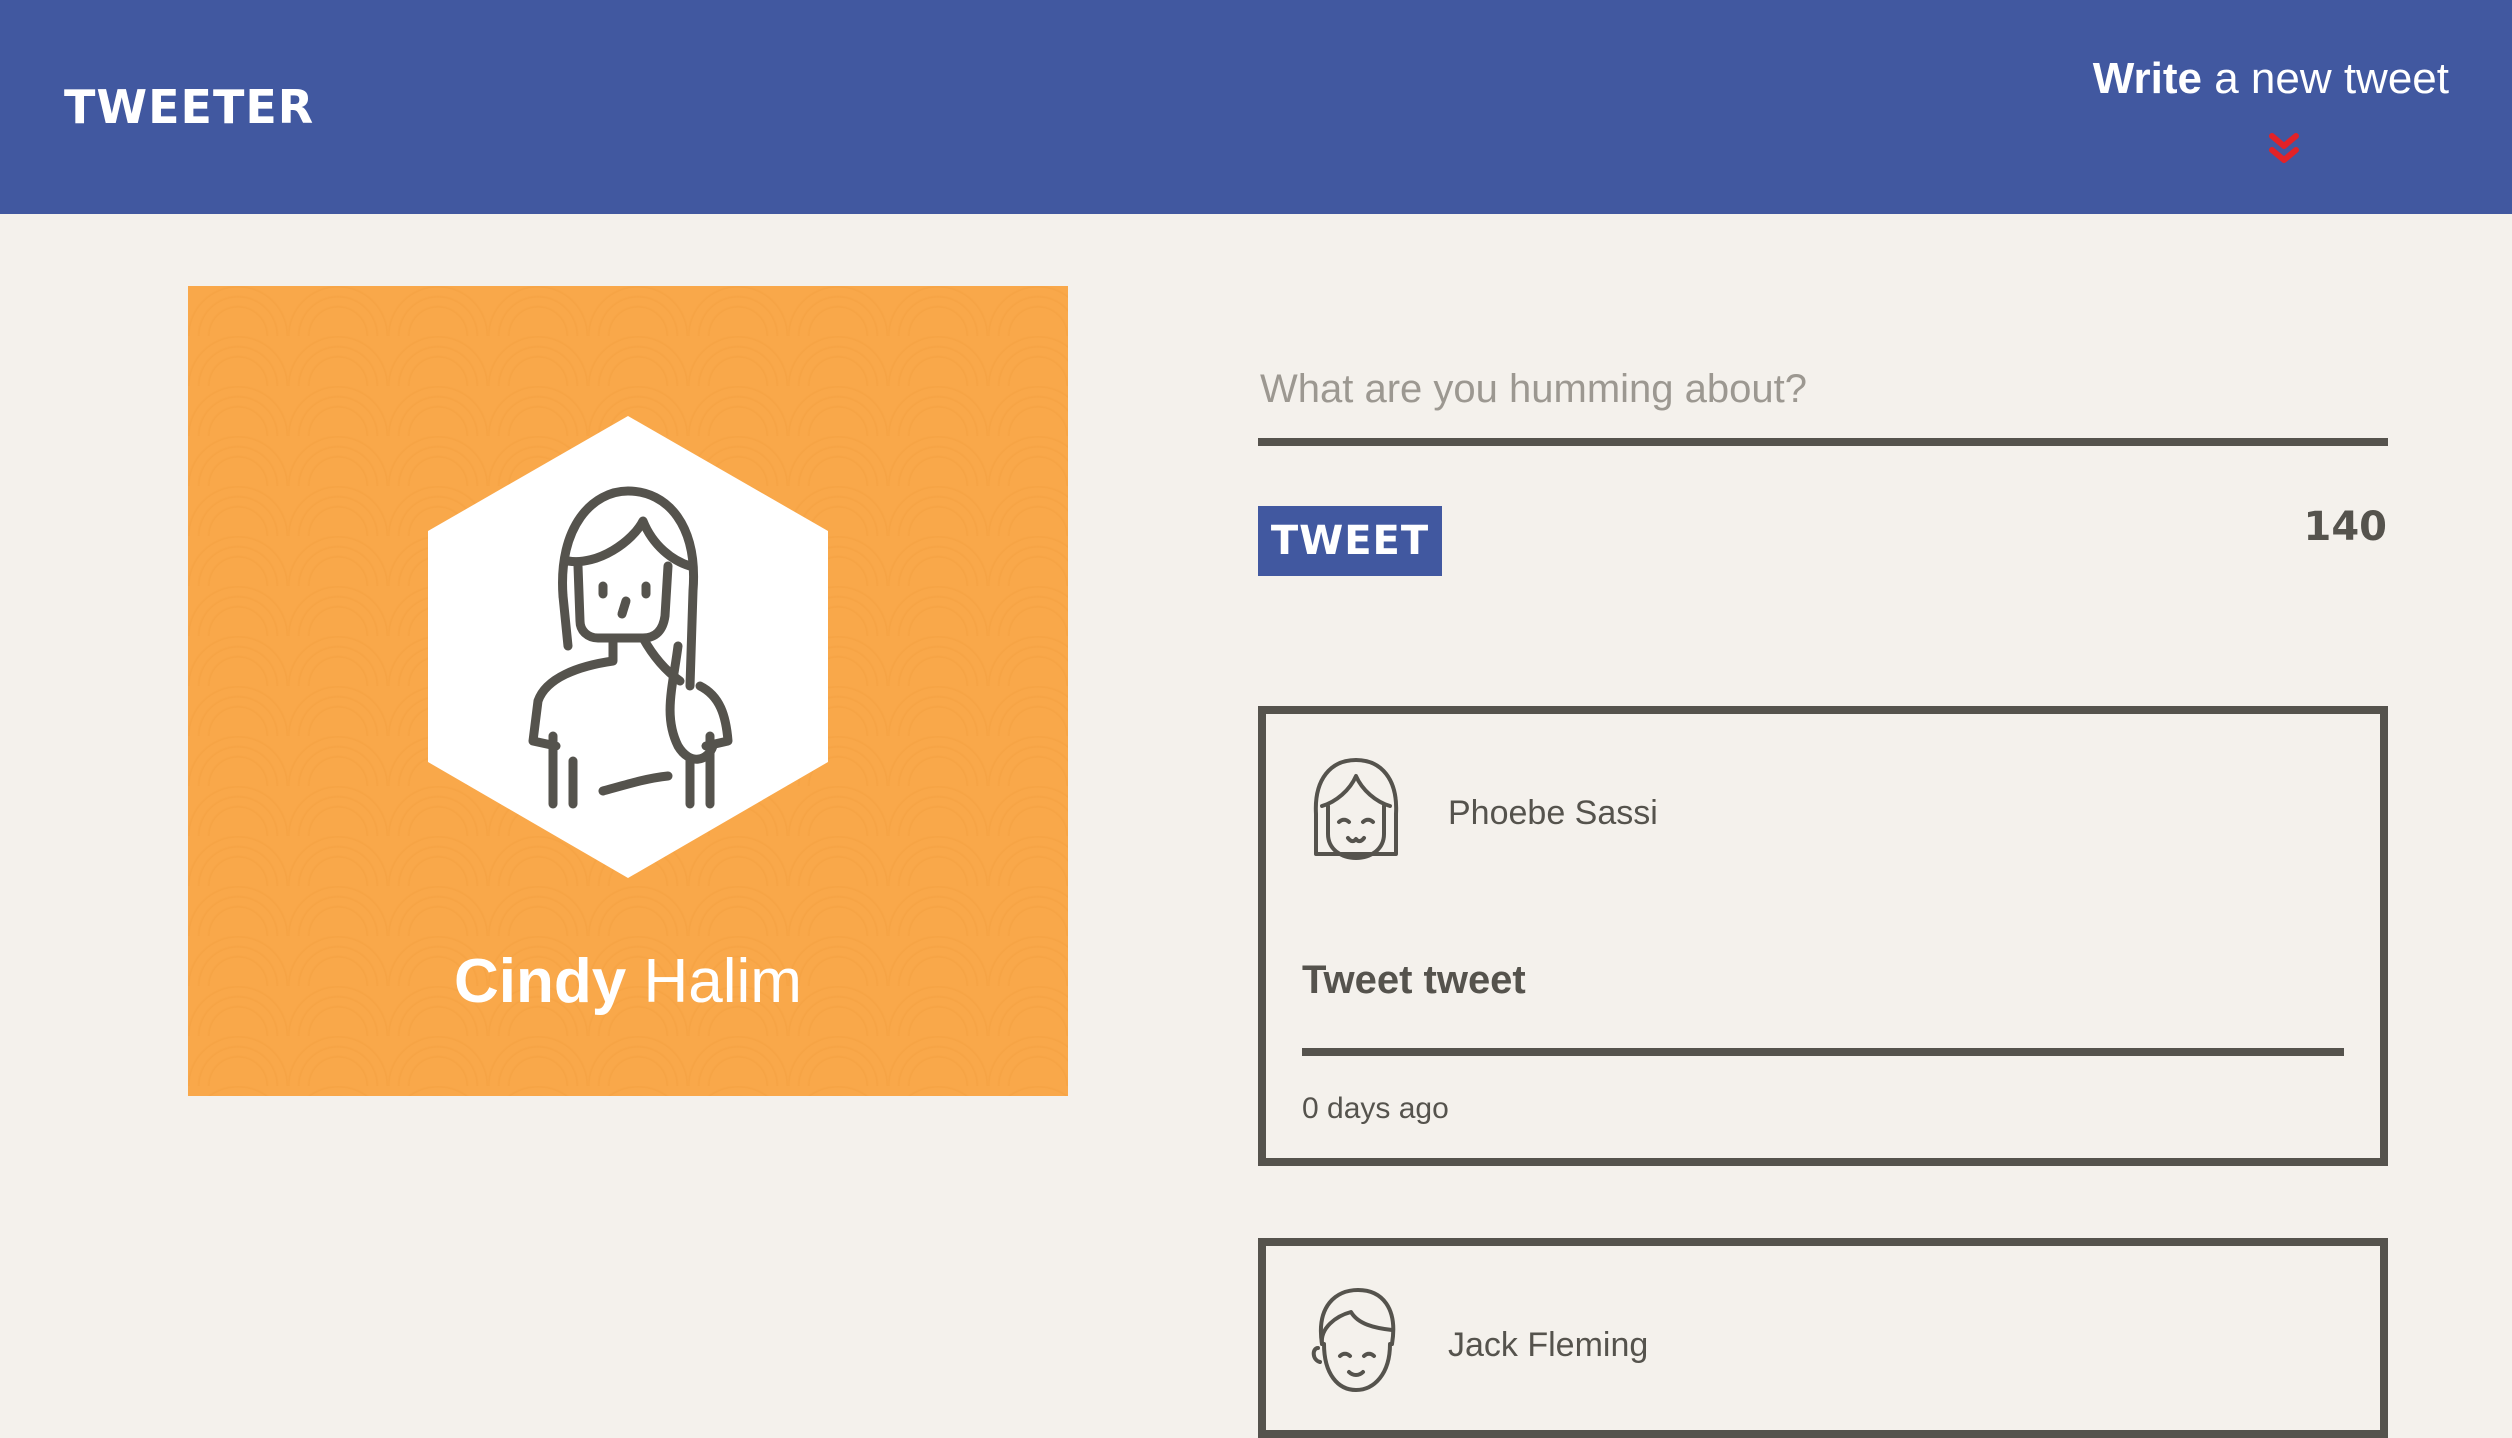 Image resolution: width=2512 pixels, height=1438 pixels. I want to click on double-chevron-down-icon, so click(2284, 148).